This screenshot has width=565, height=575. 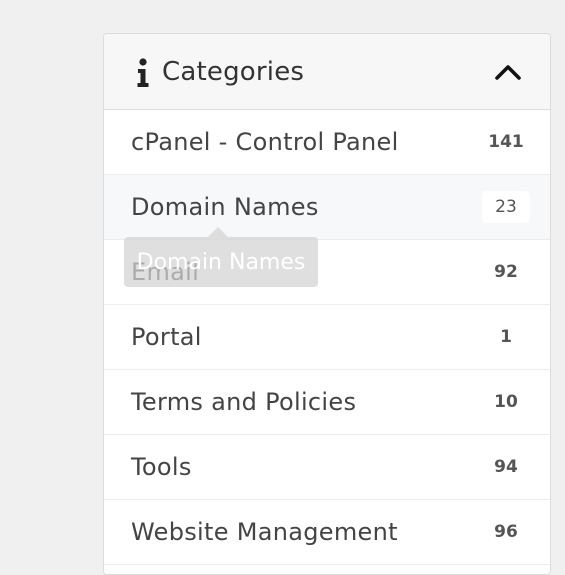 I want to click on category-label: Website Management, so click(x=264, y=532).